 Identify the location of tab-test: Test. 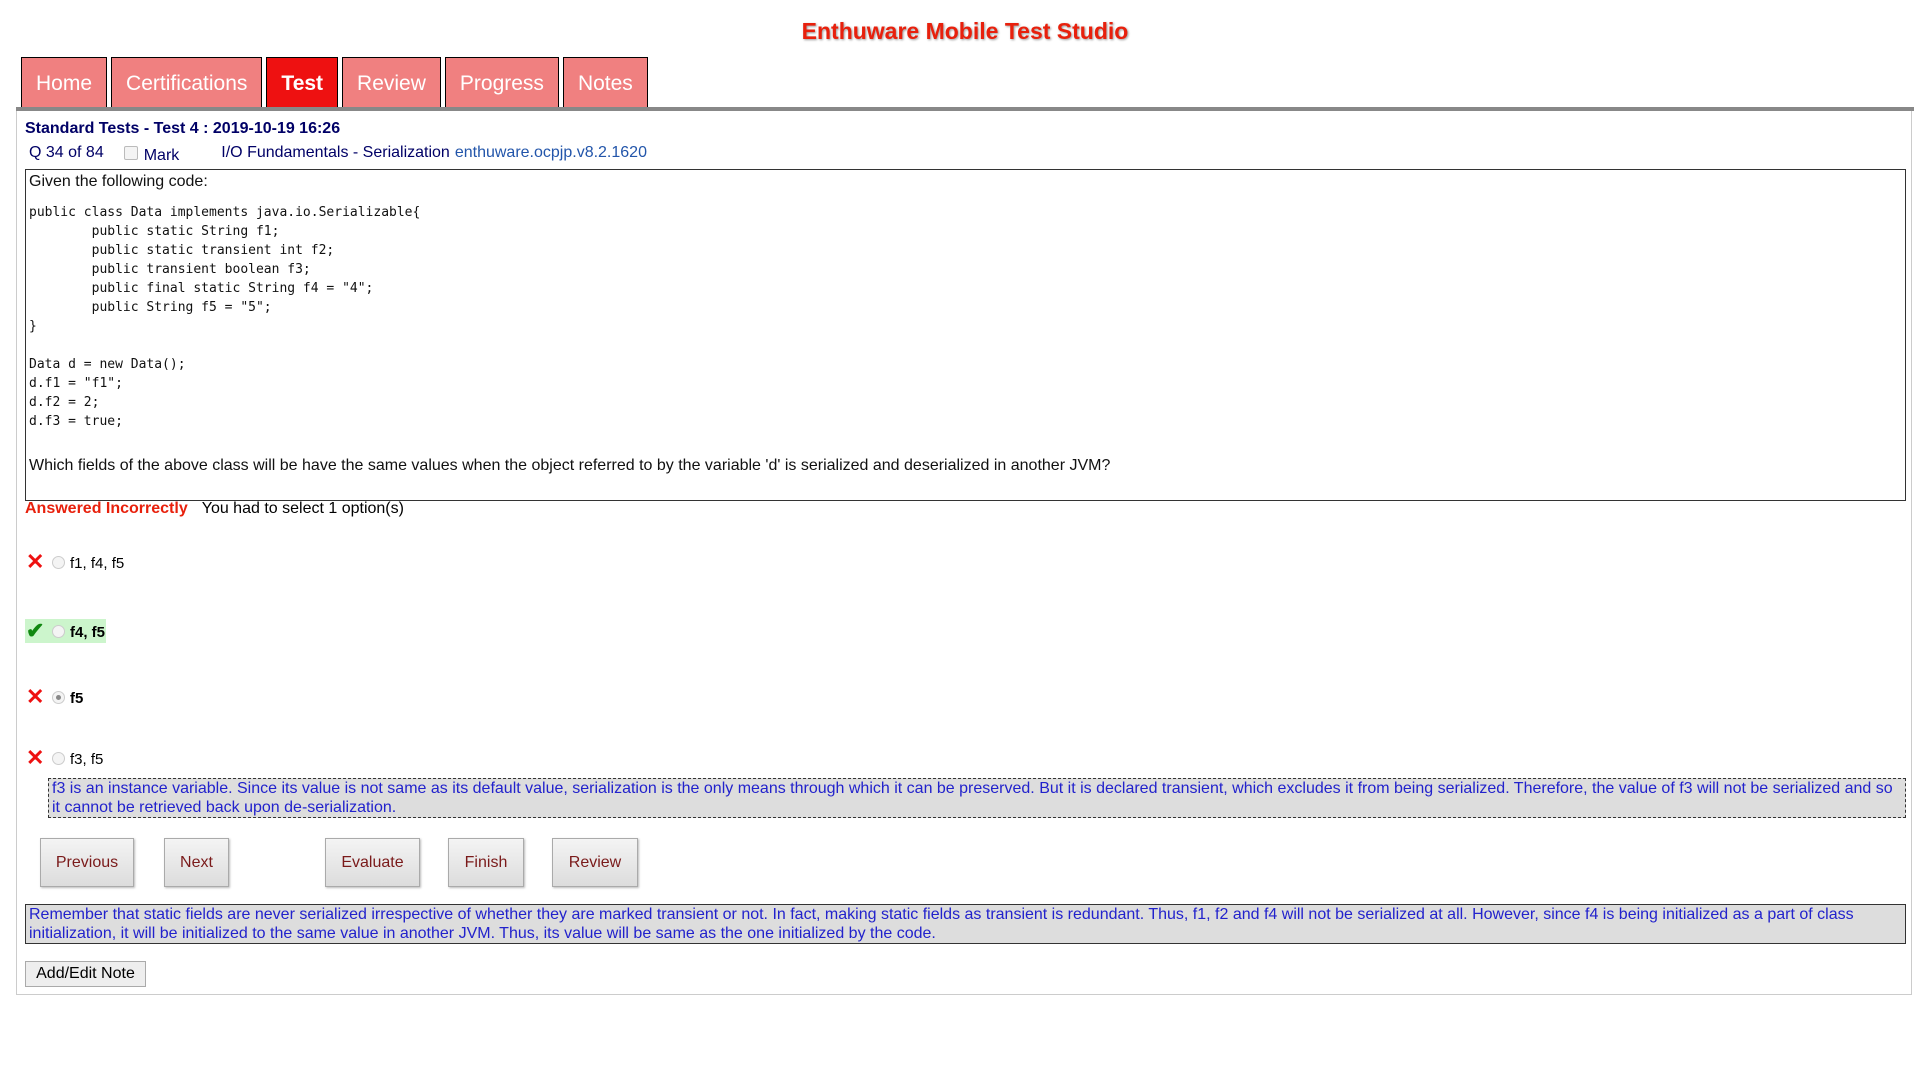
(302, 82).